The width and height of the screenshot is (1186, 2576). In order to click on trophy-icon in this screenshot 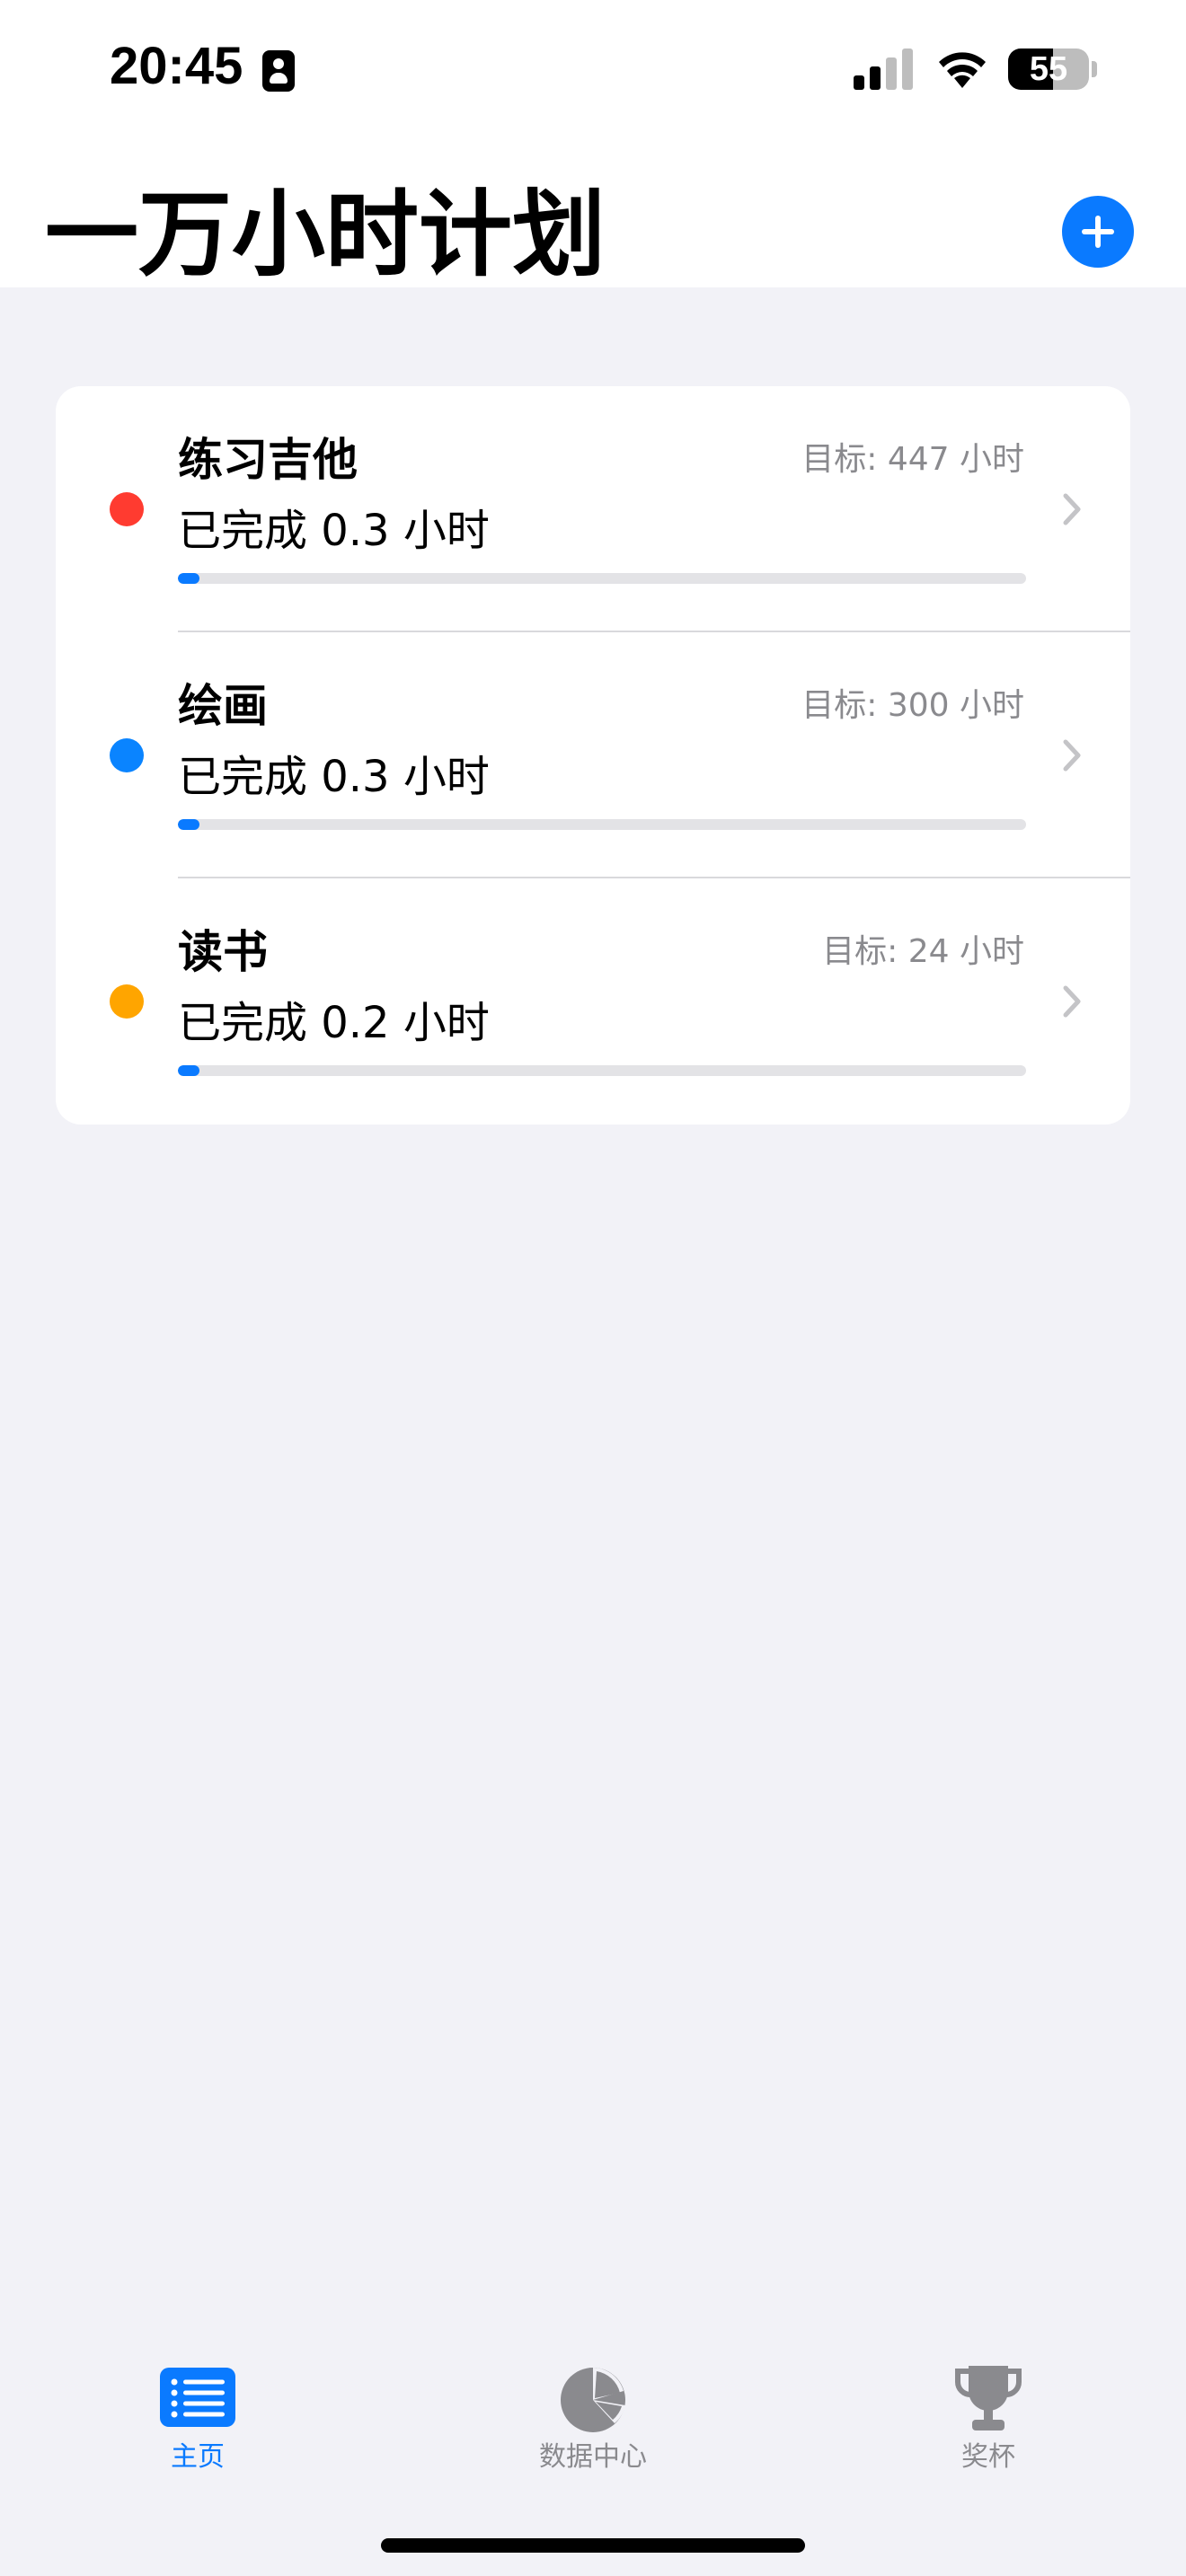, I will do `click(988, 2398)`.